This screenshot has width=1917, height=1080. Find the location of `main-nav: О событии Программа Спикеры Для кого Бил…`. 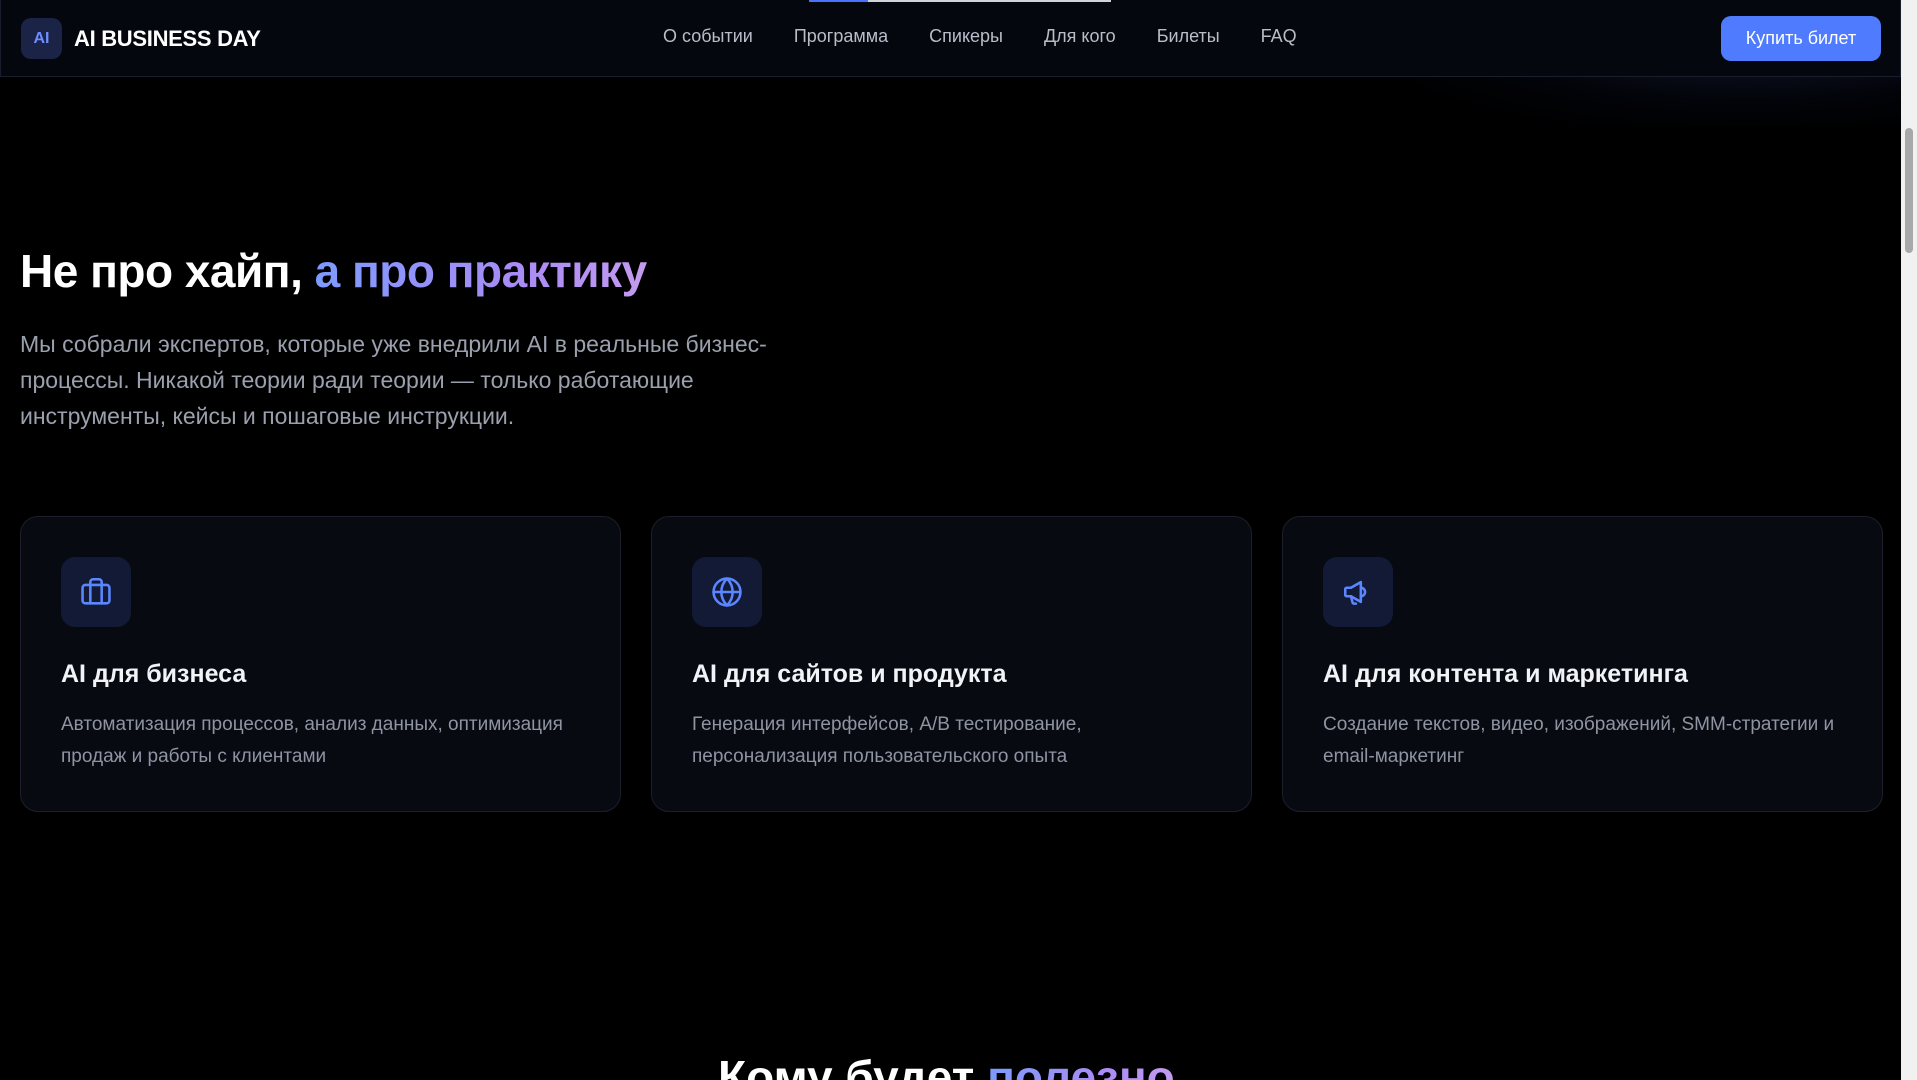

main-nav: О событии Программа Спикеры Для кого Бил… is located at coordinates (980, 36).